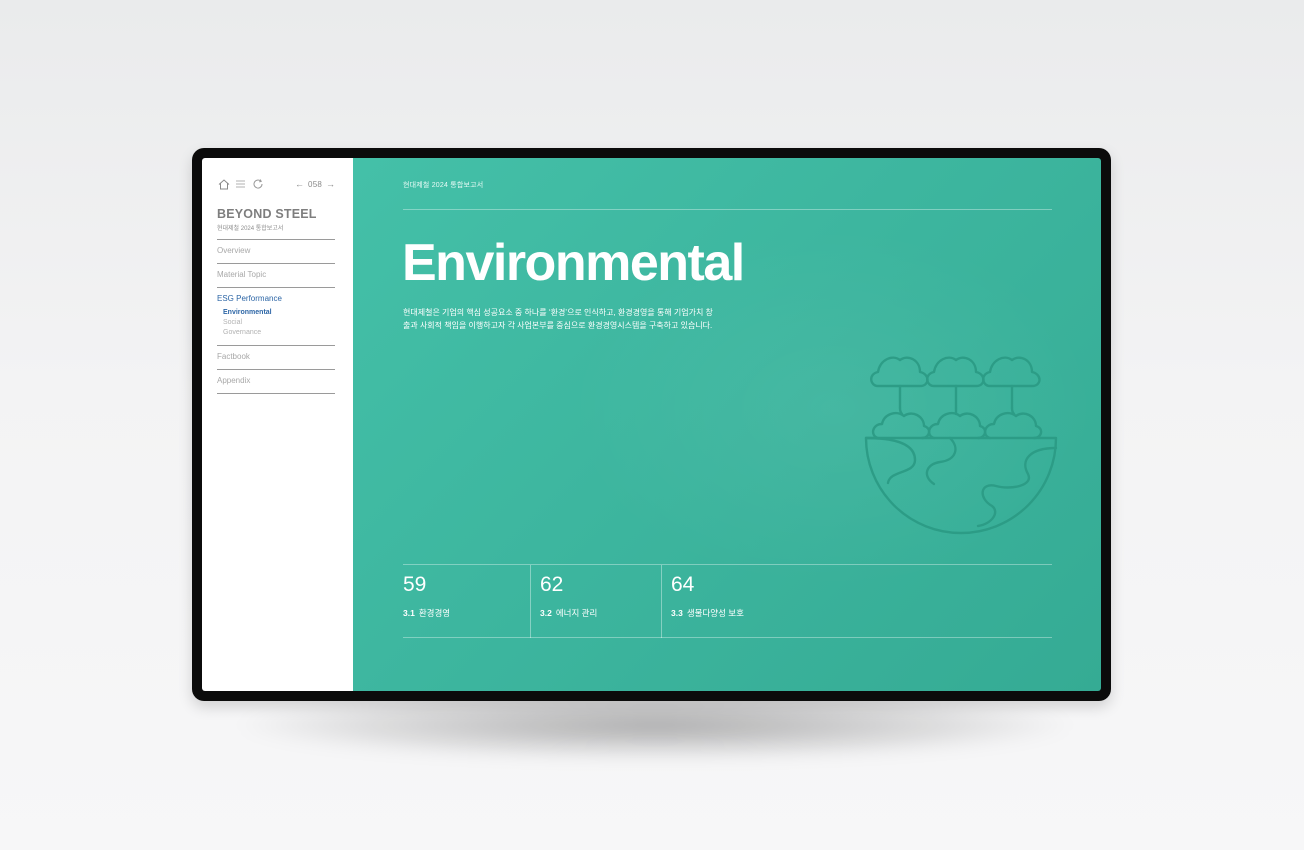 The width and height of the screenshot is (1304, 850). Describe the element at coordinates (466, 601) in the screenshot. I see `section-link-3-1: 59 3.1 환경경영` at that location.